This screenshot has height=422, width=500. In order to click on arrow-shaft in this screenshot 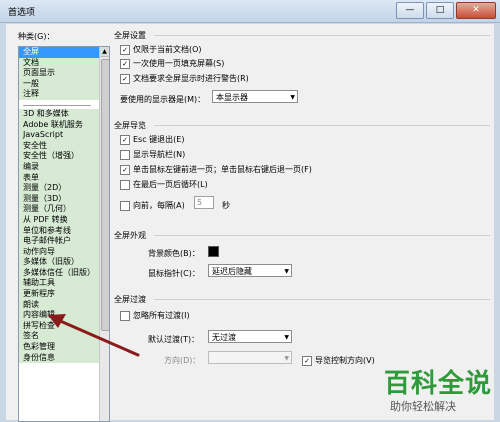, I will do `click(98, 337)`.